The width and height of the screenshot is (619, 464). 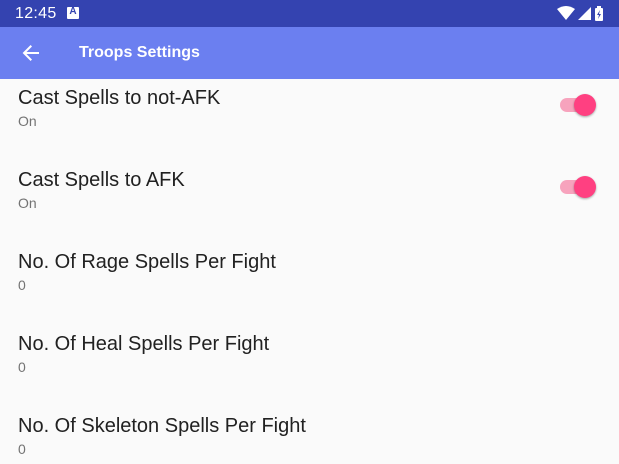 I want to click on setting-title: Cast Spells to not-AFK, so click(x=119, y=98).